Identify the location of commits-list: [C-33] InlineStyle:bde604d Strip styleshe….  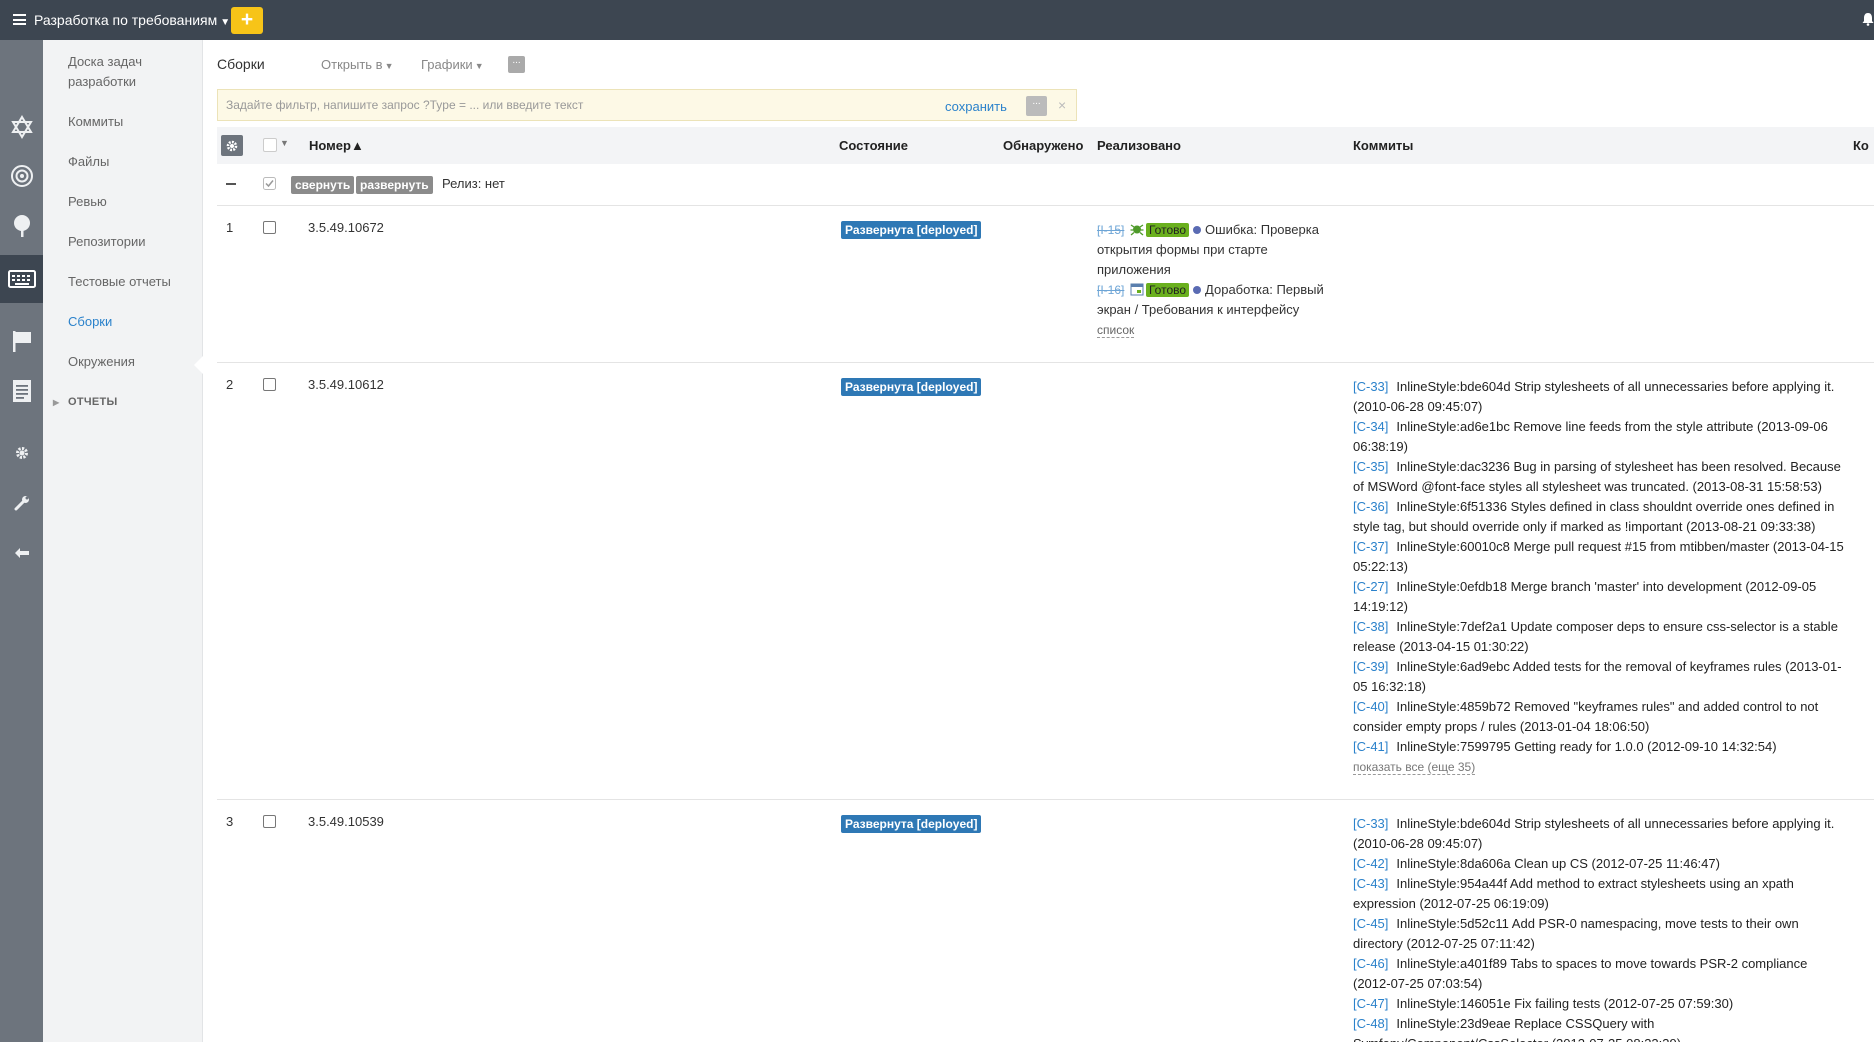
(1599, 928).